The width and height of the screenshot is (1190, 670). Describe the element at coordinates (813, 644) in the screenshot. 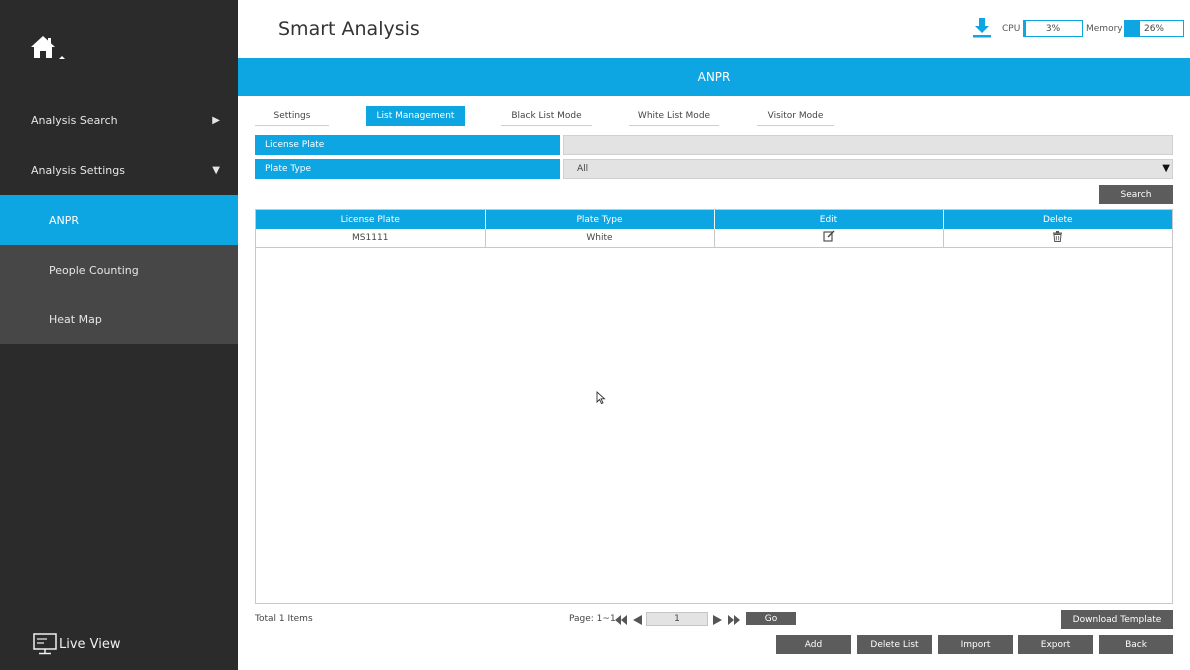

I see `add-button: Add` at that location.